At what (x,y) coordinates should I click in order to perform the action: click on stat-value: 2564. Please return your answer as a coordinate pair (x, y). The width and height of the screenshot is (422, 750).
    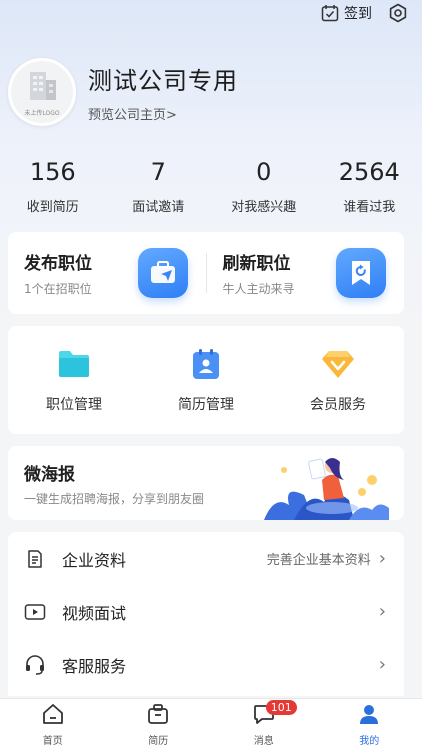
    Looking at the image, I should click on (369, 172).